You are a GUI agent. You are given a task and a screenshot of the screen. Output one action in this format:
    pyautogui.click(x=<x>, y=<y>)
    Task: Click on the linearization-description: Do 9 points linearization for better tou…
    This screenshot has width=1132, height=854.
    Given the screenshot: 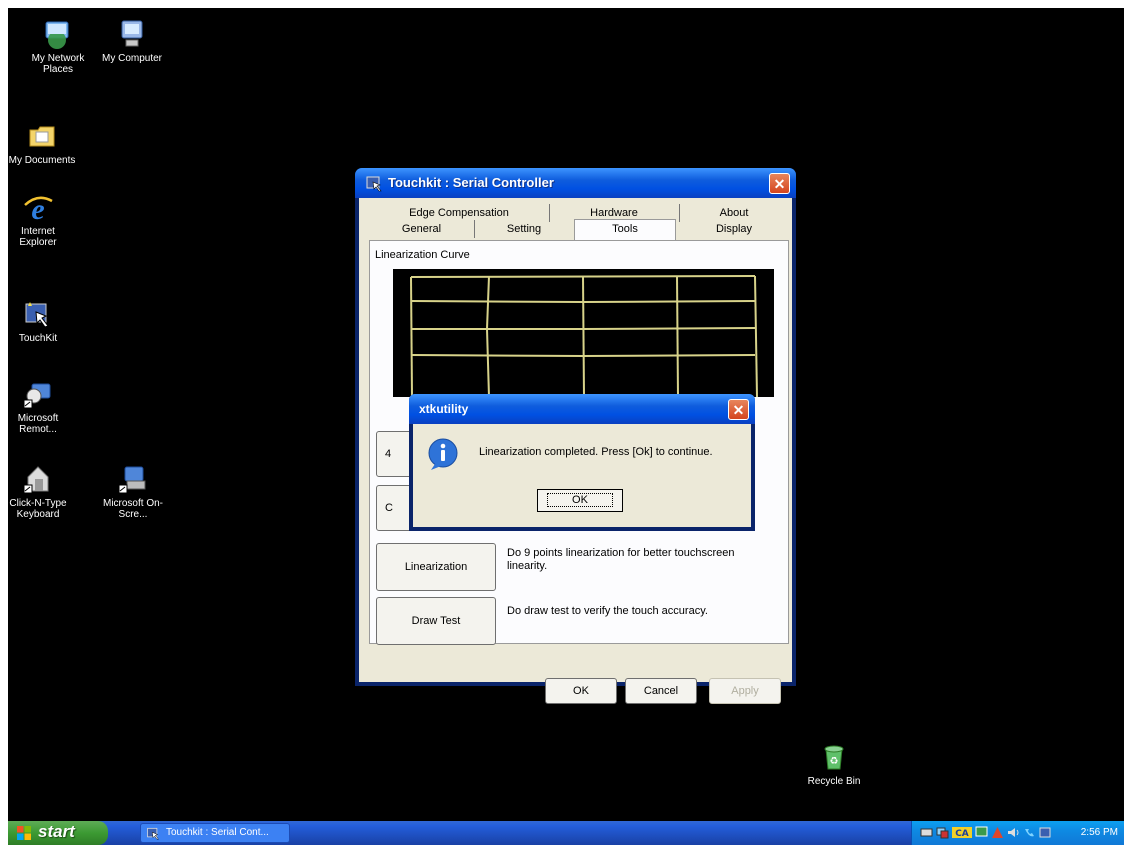 What is the action you would take?
    pyautogui.click(x=621, y=559)
    